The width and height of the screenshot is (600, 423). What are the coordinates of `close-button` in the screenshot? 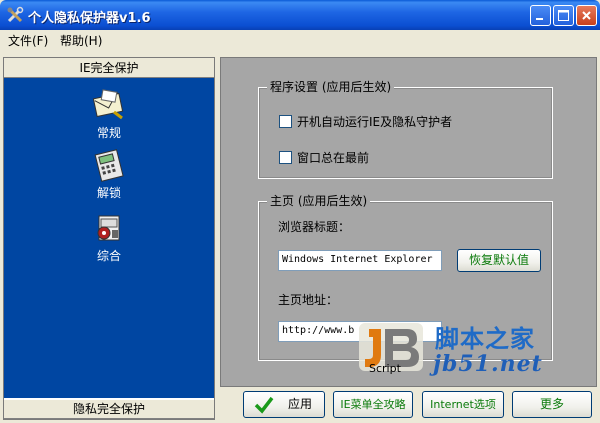 It's located at (586, 15).